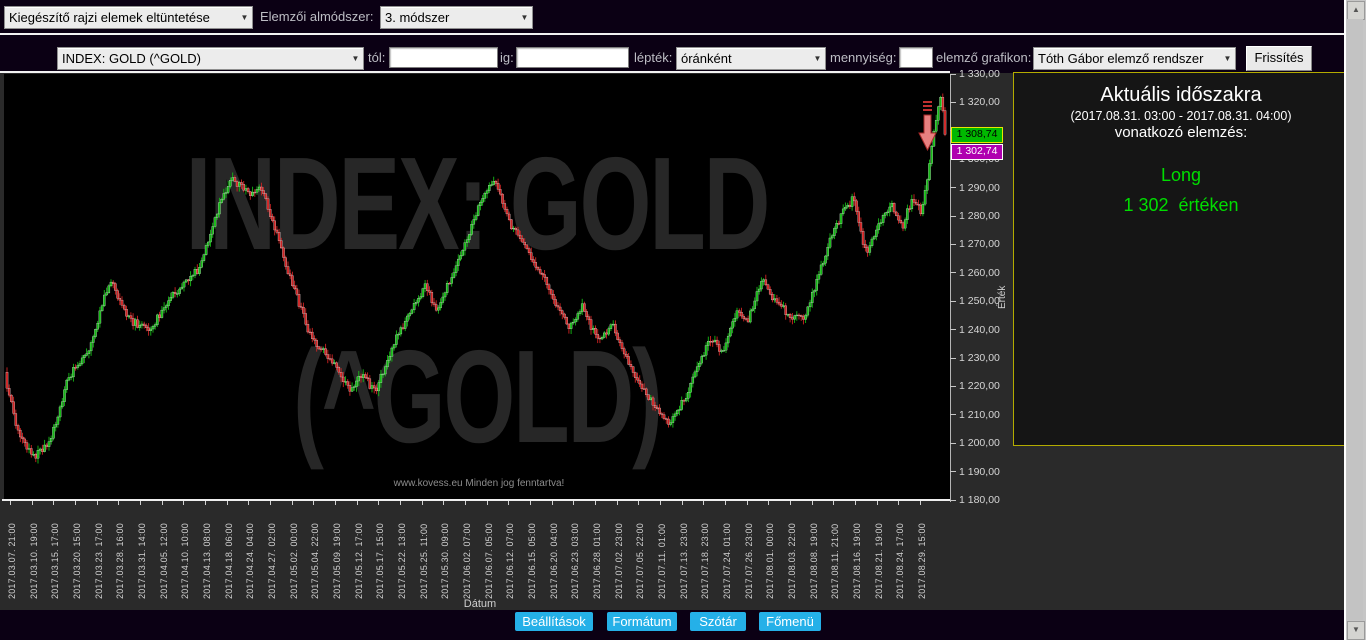  I want to click on x-tick-label: 2017.06.12. 07:00, so click(510, 561).